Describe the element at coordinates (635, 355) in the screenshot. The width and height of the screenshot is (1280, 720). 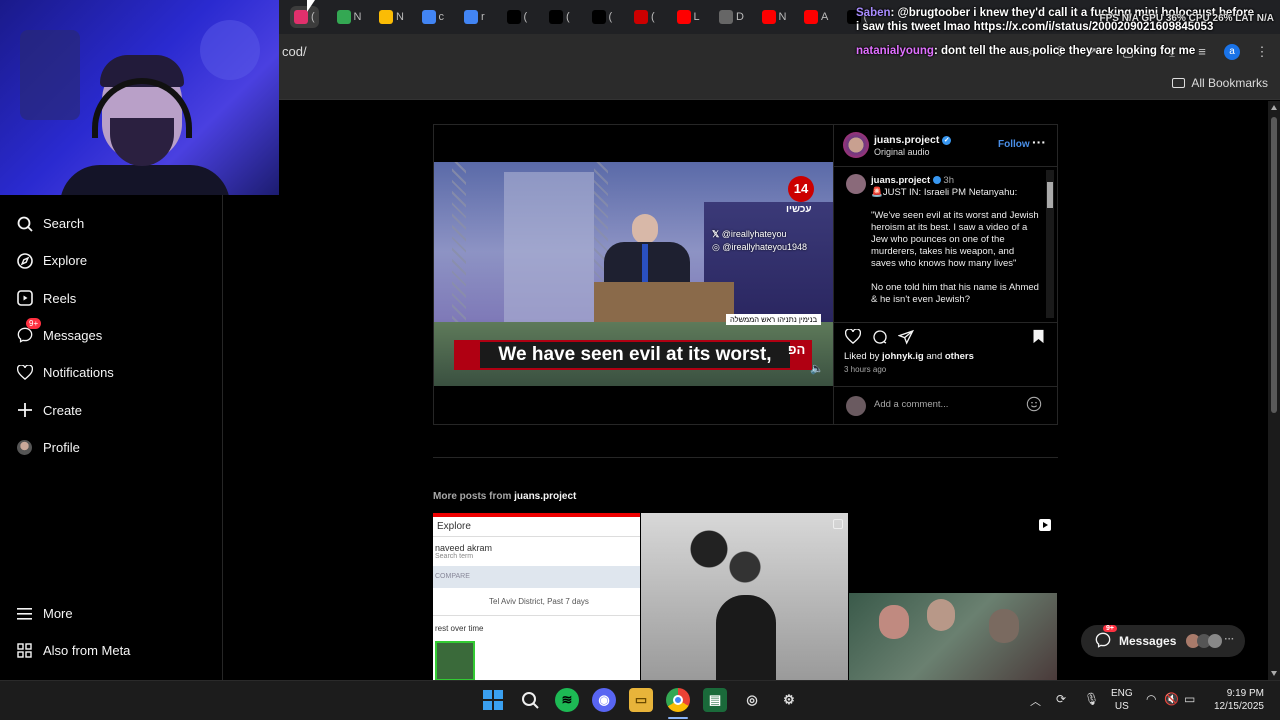
I see `video-subtitle: We have seen evil at its worst,` at that location.